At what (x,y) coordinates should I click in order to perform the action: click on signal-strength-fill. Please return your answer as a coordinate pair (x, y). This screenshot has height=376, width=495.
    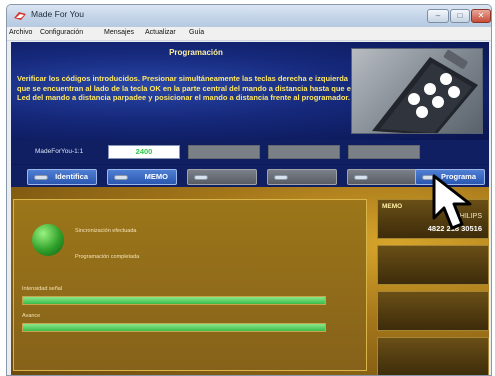
    Looking at the image, I should click on (174, 300).